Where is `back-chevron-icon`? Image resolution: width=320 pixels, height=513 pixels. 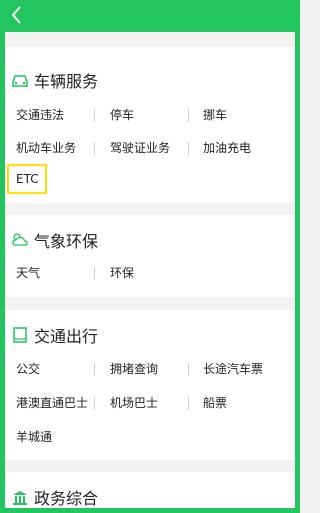 back-chevron-icon is located at coordinates (17, 15).